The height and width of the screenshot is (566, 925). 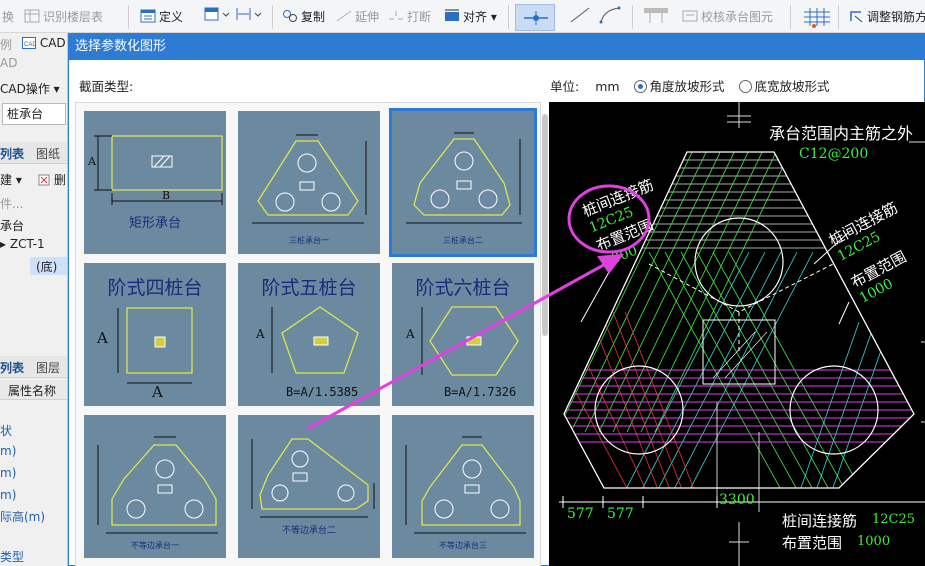 I want to click on toolbar: 换 识别楼层表 定义 复制 延伸 打断 对齐 ▾ 校核承台图元 调整钢筋方, so click(x=462, y=16).